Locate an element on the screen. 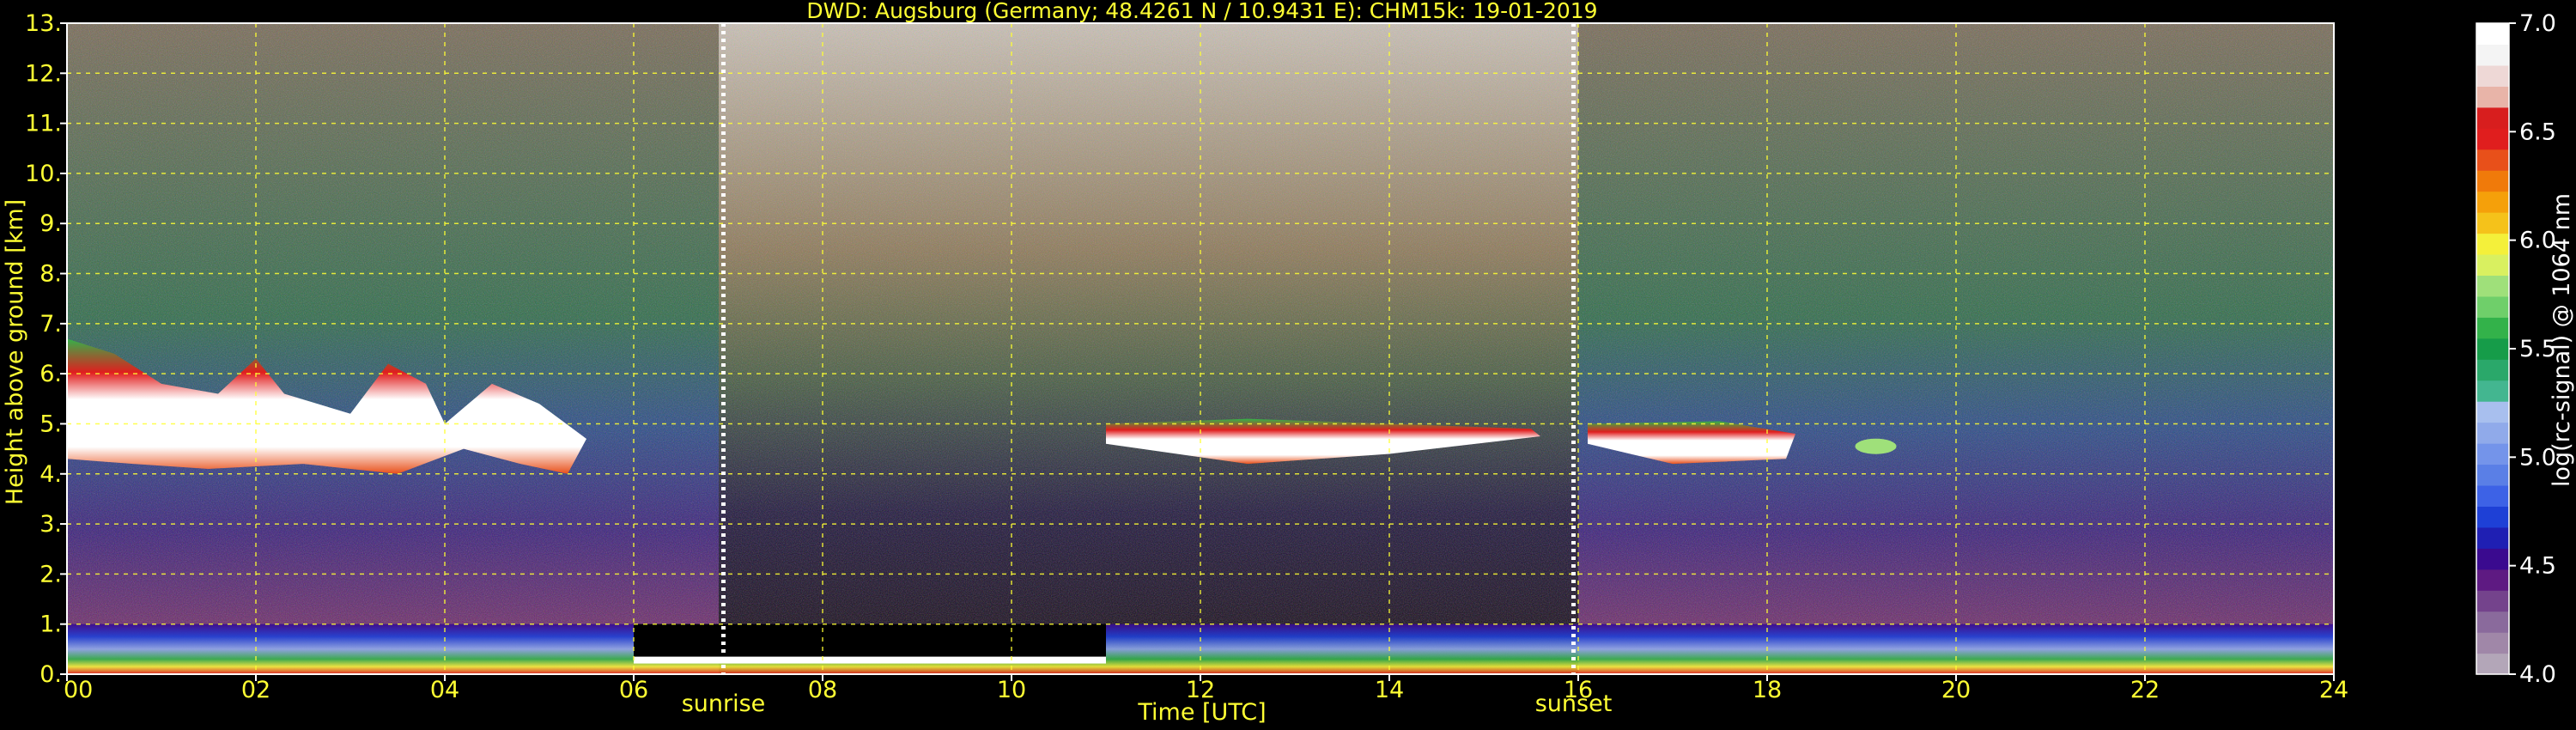 This screenshot has width=2576, height=730. x-tick-label: 24 is located at coordinates (2333, 690).